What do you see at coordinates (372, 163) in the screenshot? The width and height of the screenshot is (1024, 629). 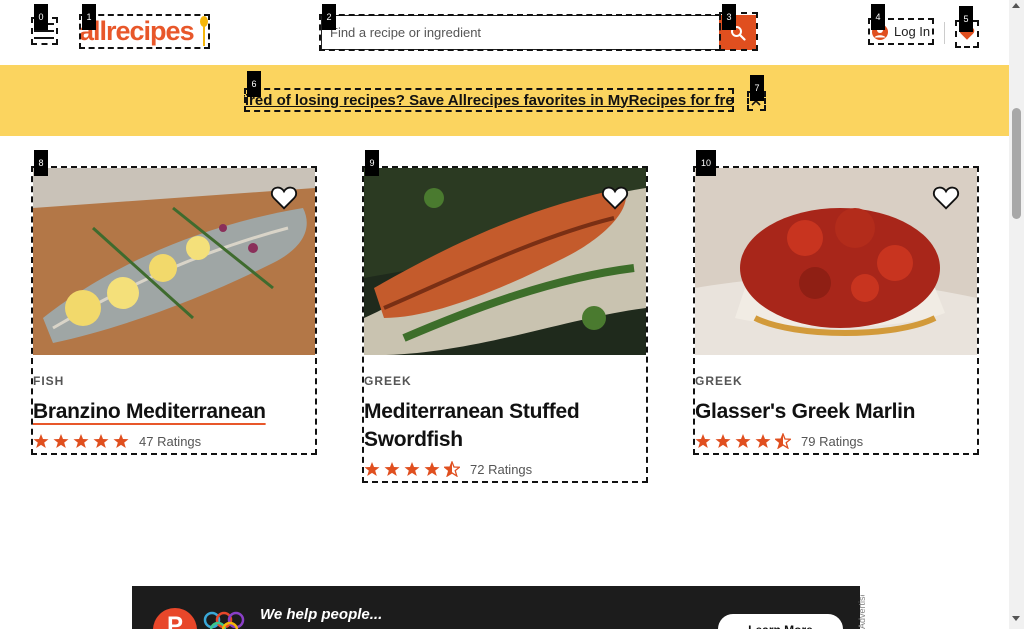 I see `mark-label: 9` at bounding box center [372, 163].